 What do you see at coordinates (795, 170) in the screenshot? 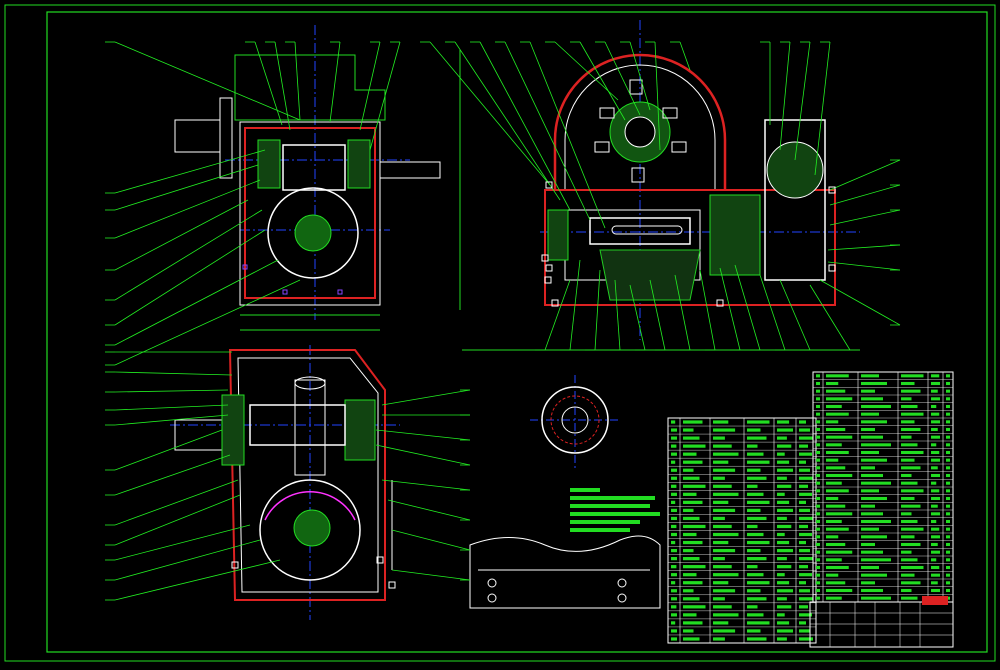
I see `worm-circle` at bounding box center [795, 170].